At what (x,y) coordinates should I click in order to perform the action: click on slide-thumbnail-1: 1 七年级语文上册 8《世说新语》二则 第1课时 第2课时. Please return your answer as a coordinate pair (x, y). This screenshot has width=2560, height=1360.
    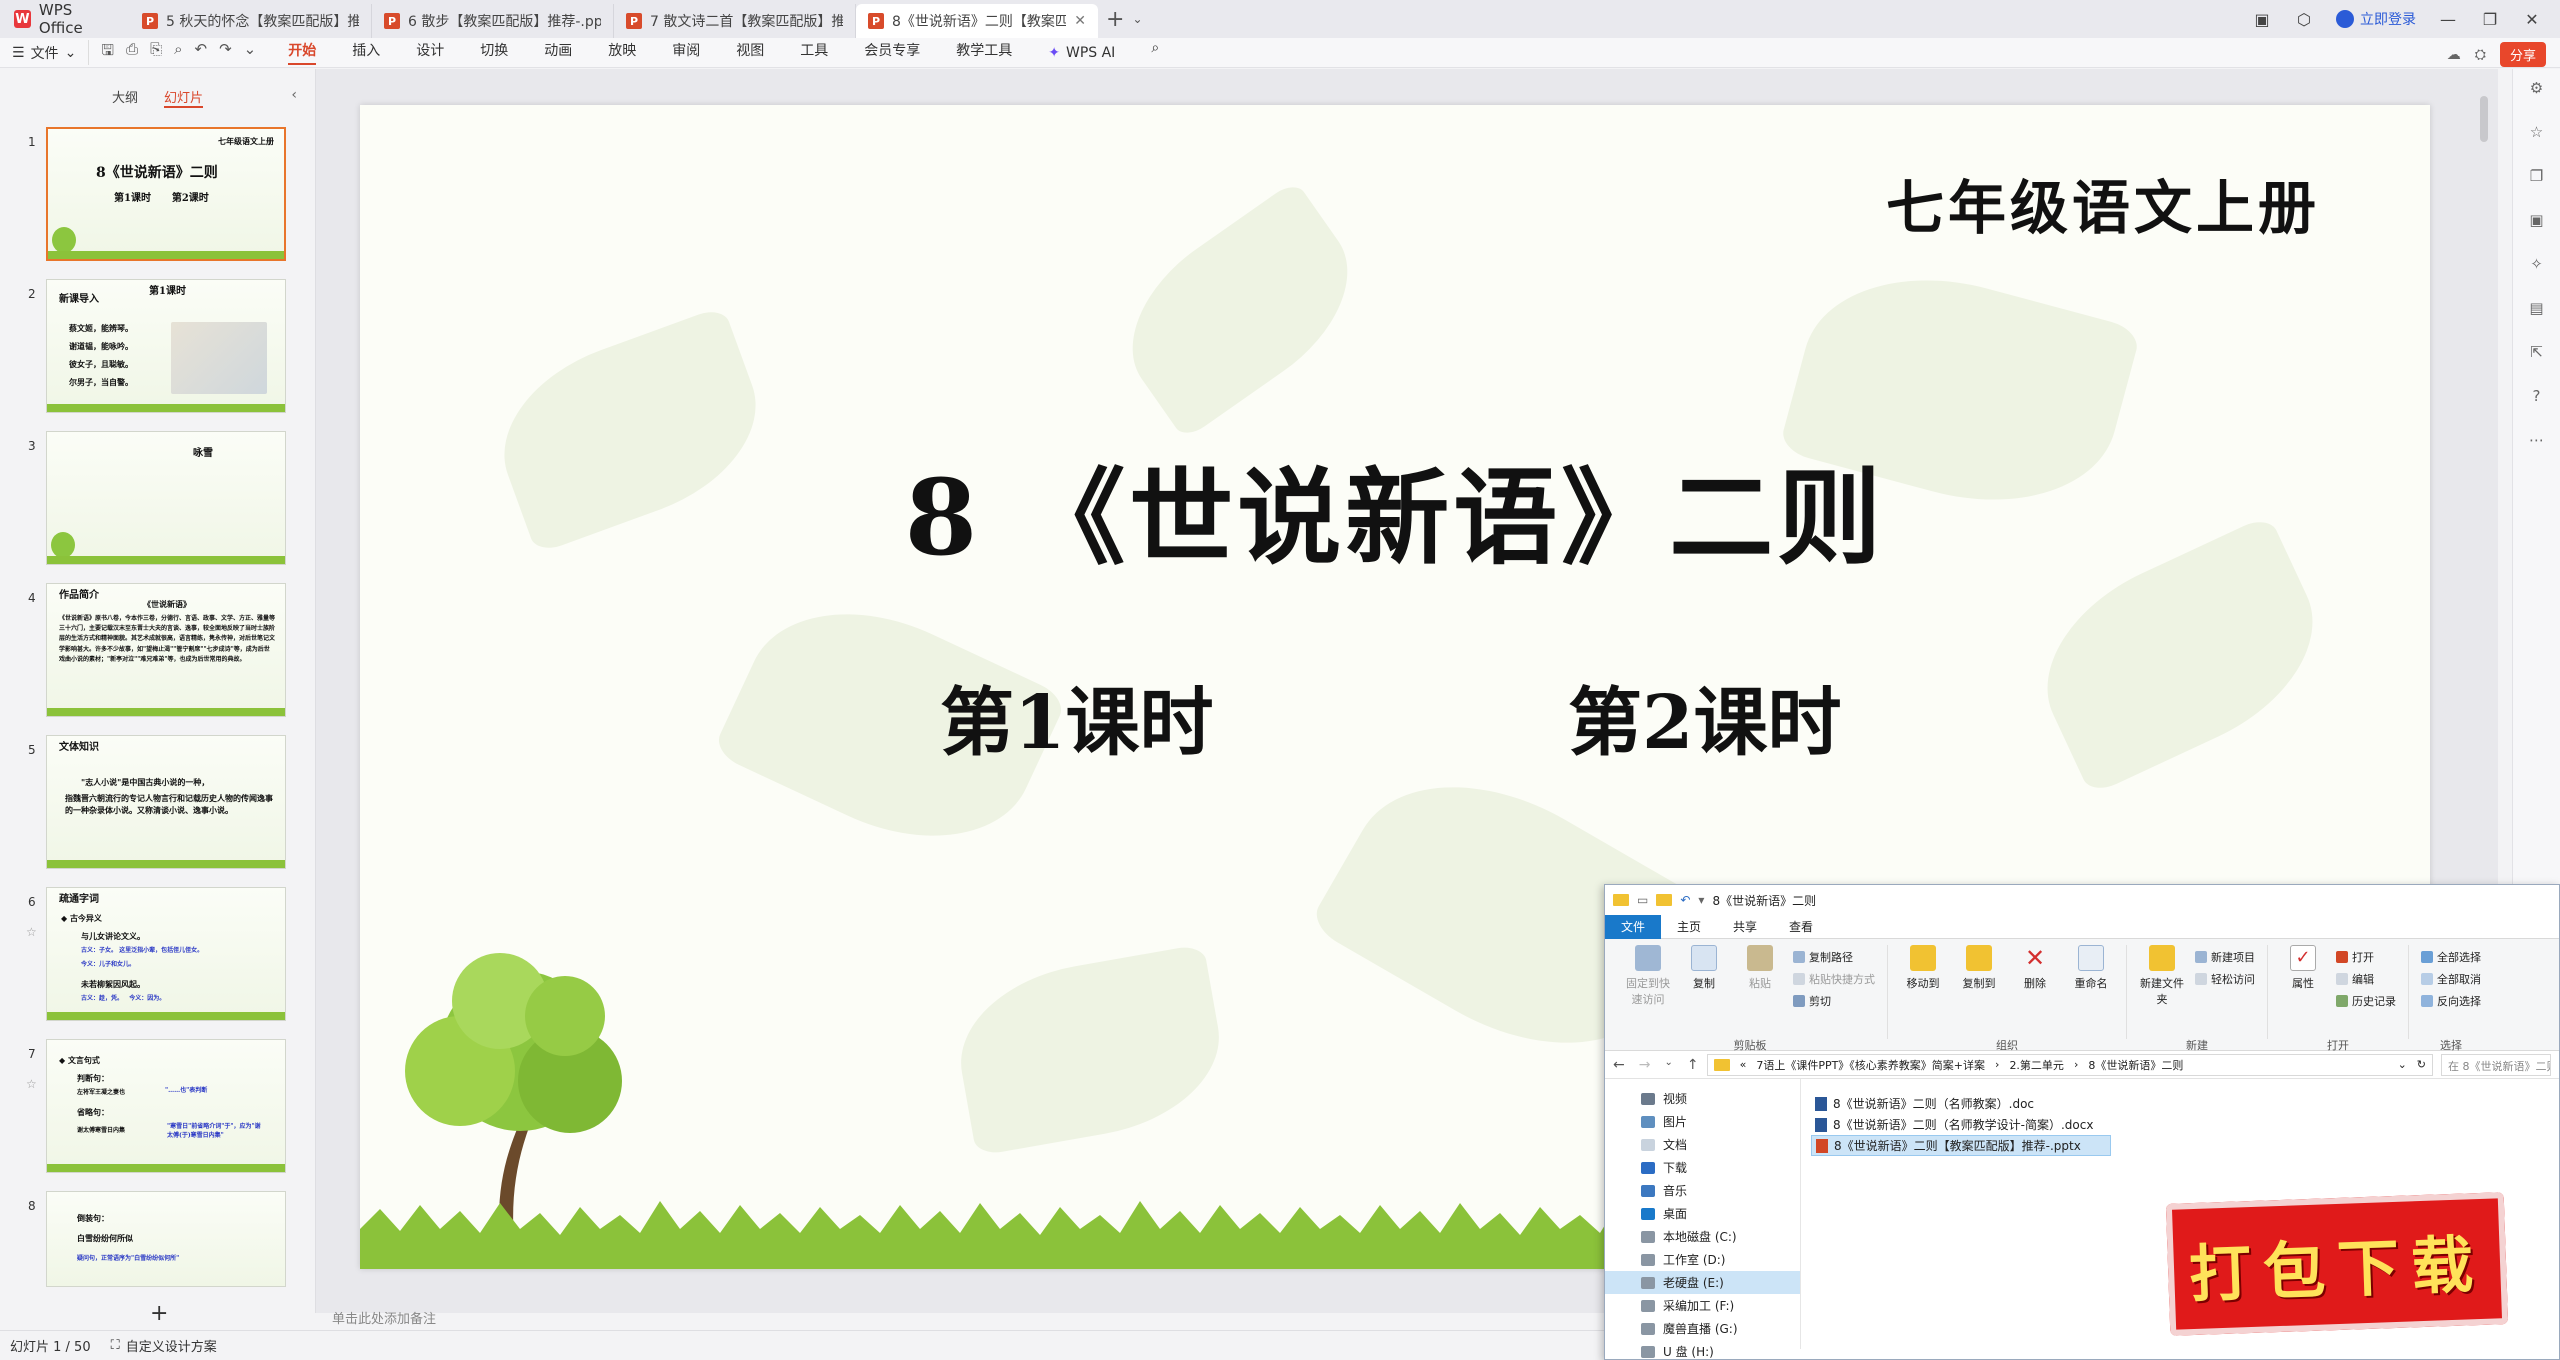
    Looking at the image, I should click on (150, 197).